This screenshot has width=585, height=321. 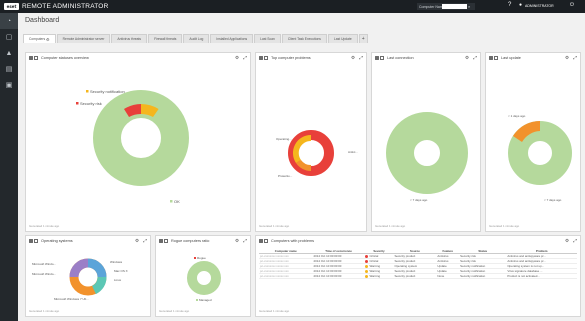 I want to click on panel-title: Last update, so click(x=511, y=57).